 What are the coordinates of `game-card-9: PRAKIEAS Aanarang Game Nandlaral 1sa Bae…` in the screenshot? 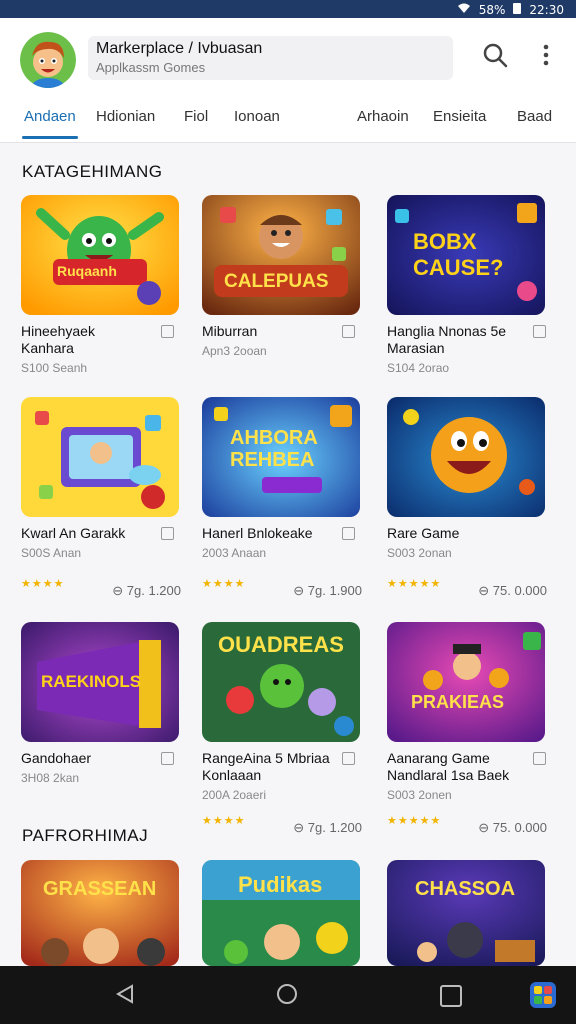 It's located at (467, 728).